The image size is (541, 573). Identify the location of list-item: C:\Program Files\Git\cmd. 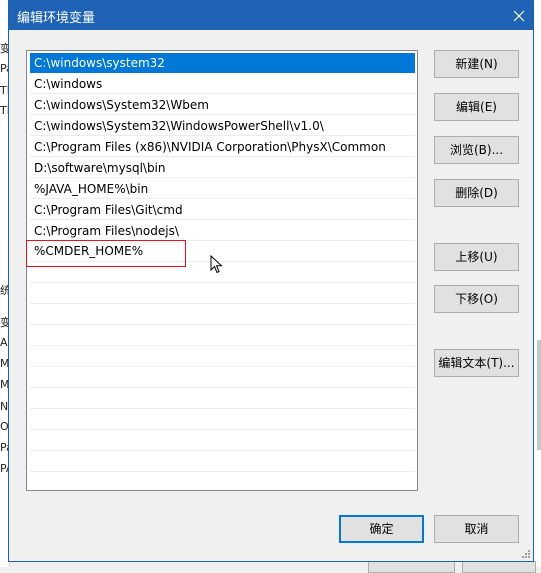
(222, 210).